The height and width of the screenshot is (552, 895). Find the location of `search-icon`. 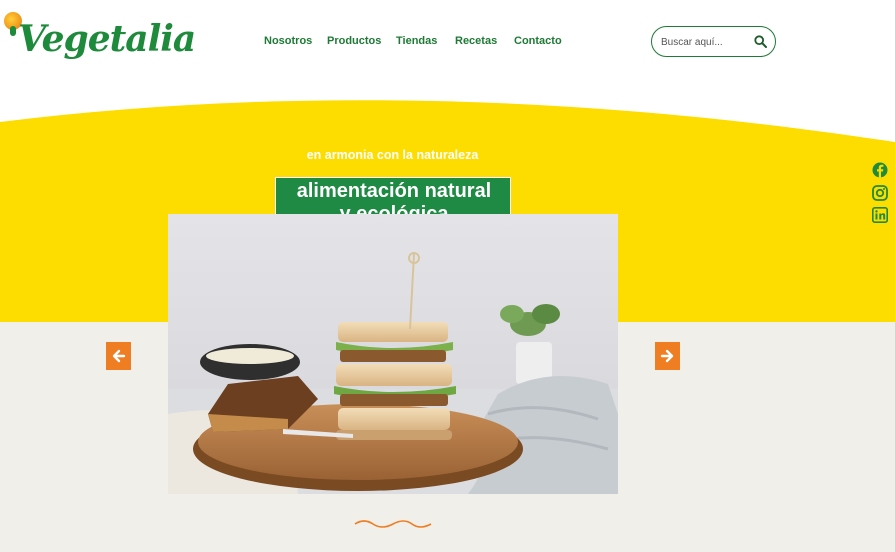

search-icon is located at coordinates (760, 41).